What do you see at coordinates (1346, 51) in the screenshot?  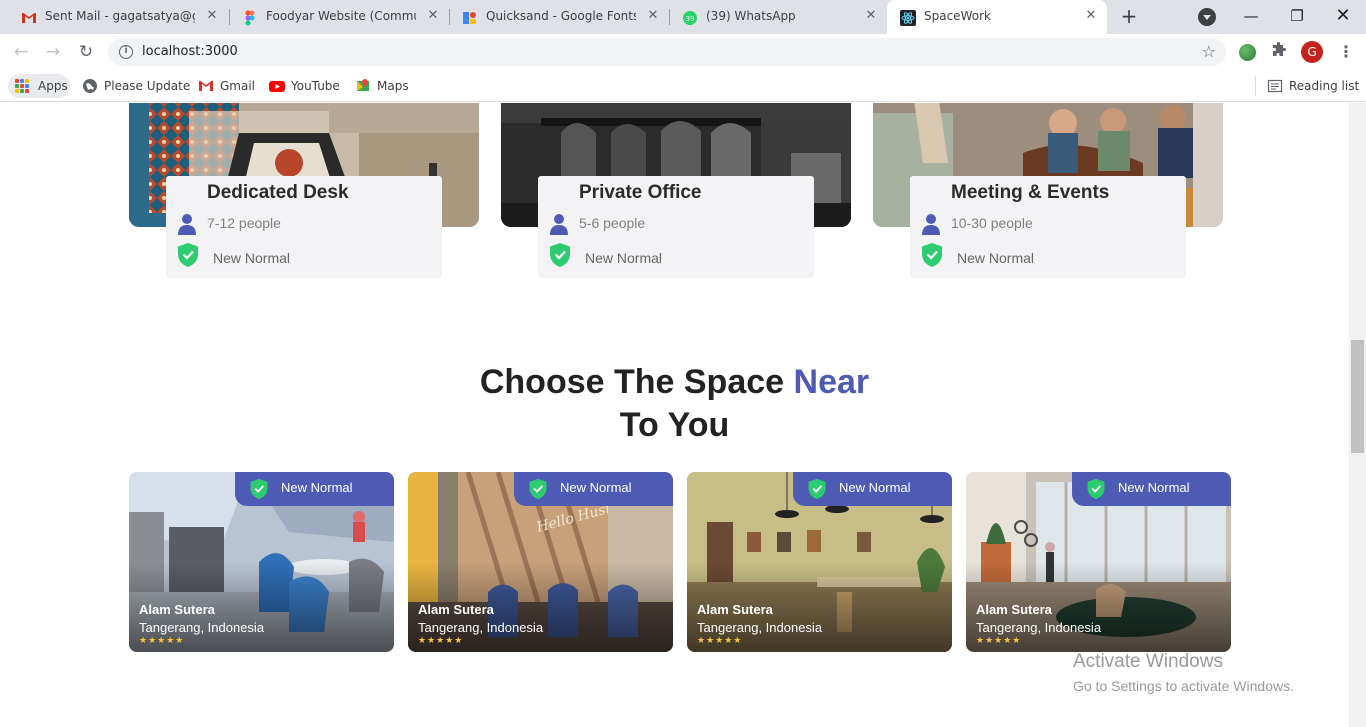 I see `menu-kebab-icon: ⋮` at bounding box center [1346, 51].